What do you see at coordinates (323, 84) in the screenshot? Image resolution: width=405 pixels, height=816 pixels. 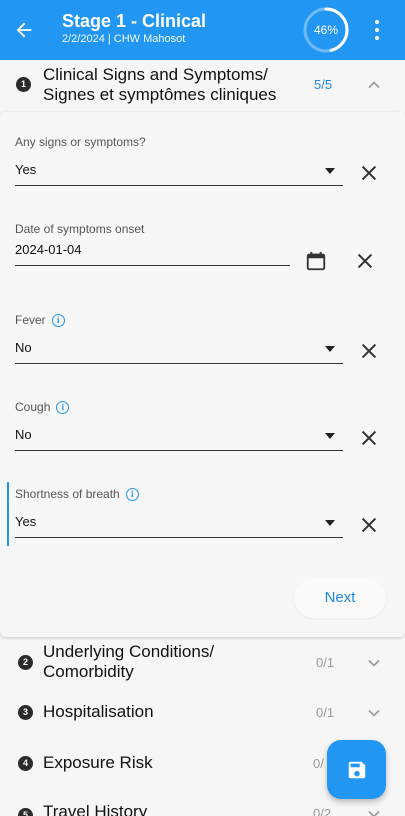 I see `section-progress-count: 5/5` at bounding box center [323, 84].